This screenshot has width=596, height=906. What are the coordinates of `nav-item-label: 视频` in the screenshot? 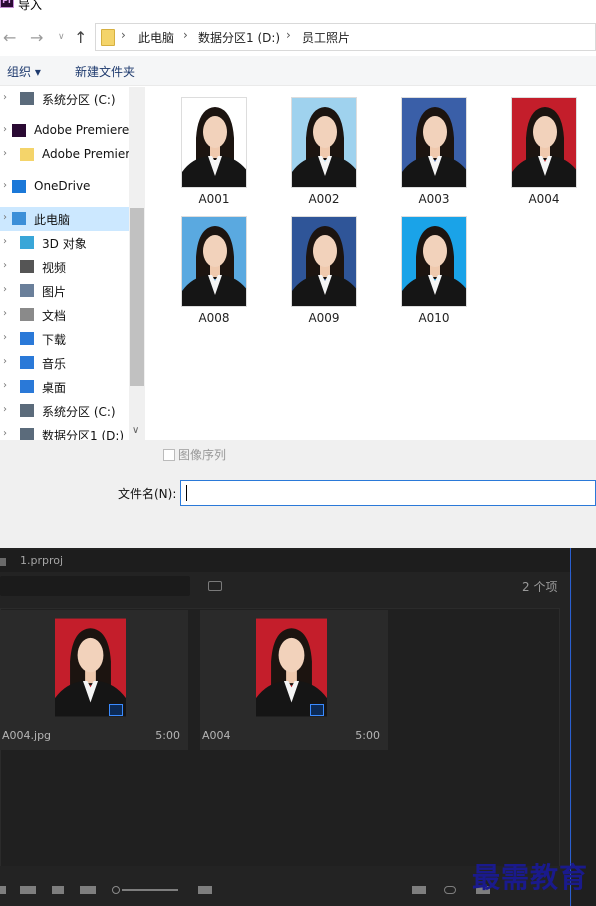 It's located at (54, 268).